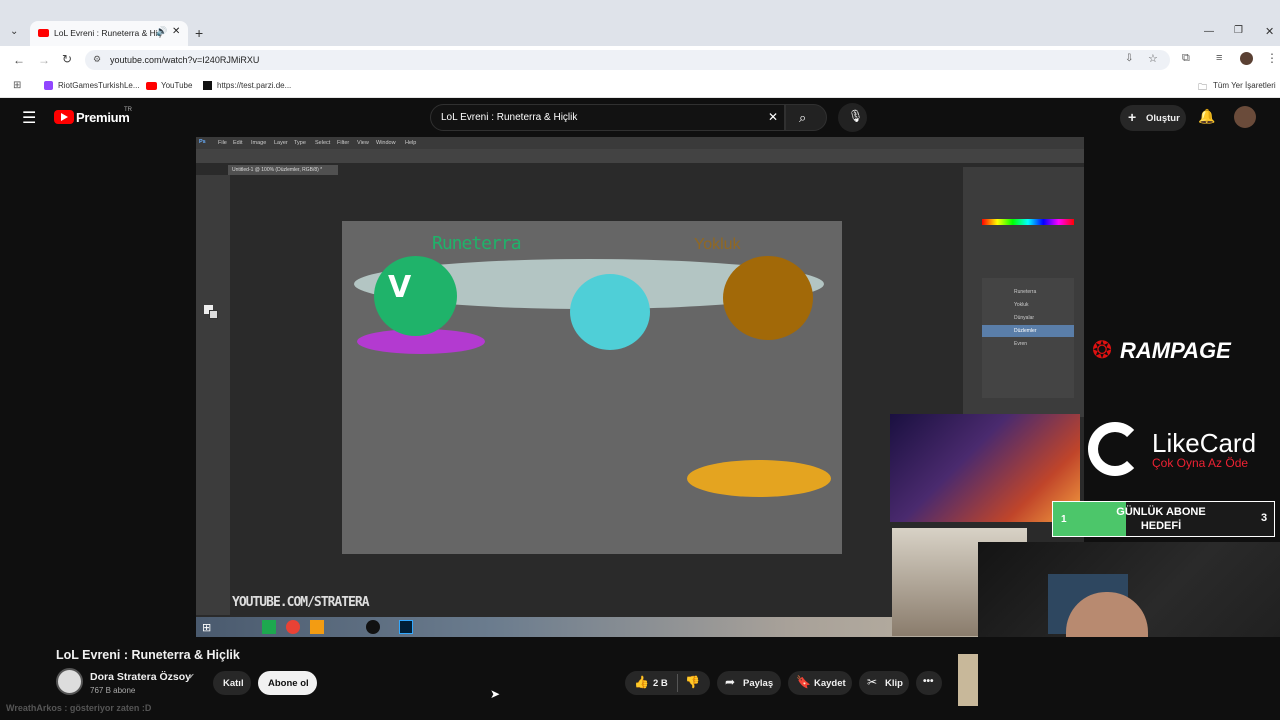 This screenshot has height=720, width=1280. I want to click on channel-name: Dora Stratera Özsoy, so click(140, 677).